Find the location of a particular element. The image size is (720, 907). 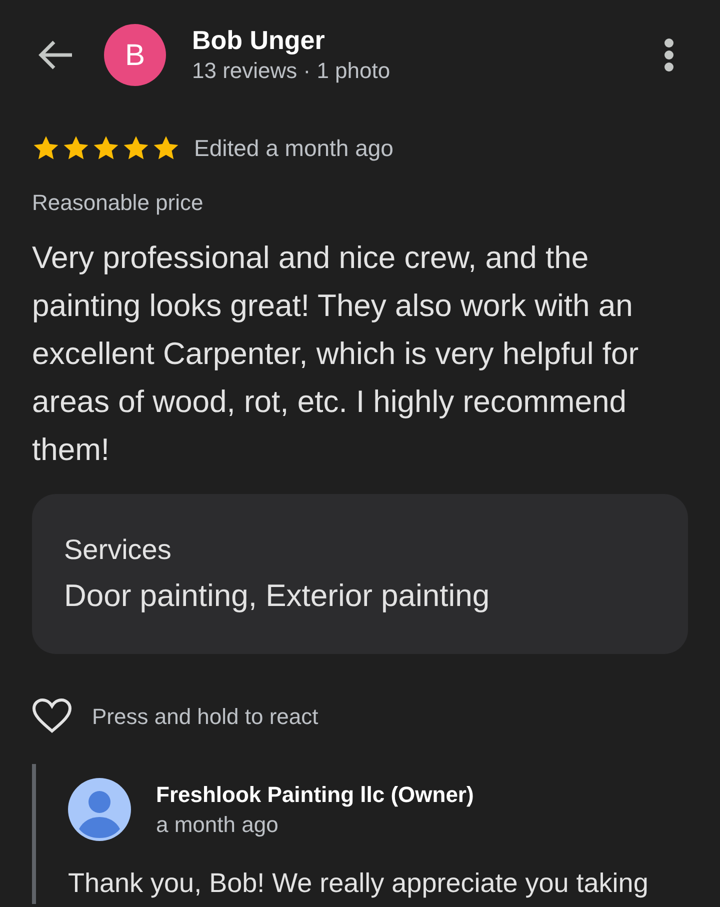

reply-text: Thank you, Bob! We really appreciate you taking is located at coordinates (359, 883).